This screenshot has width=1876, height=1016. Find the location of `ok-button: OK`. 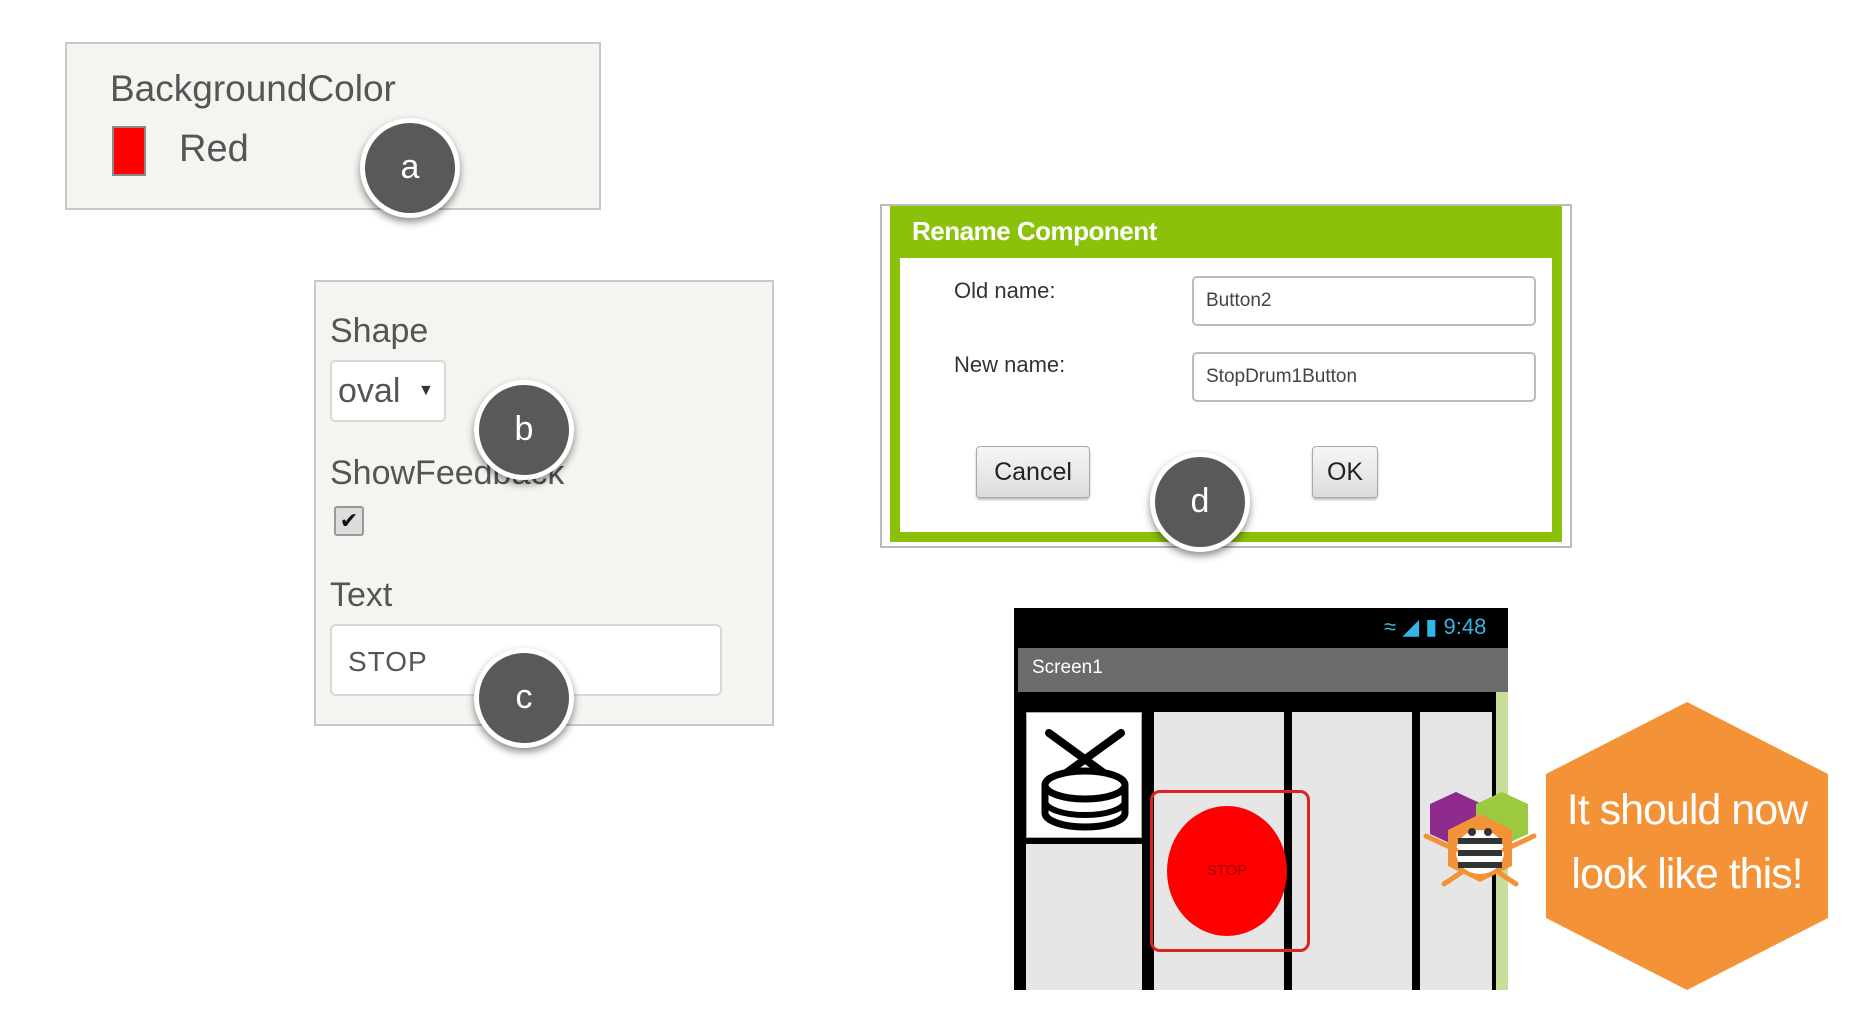

ok-button: OK is located at coordinates (1345, 472).